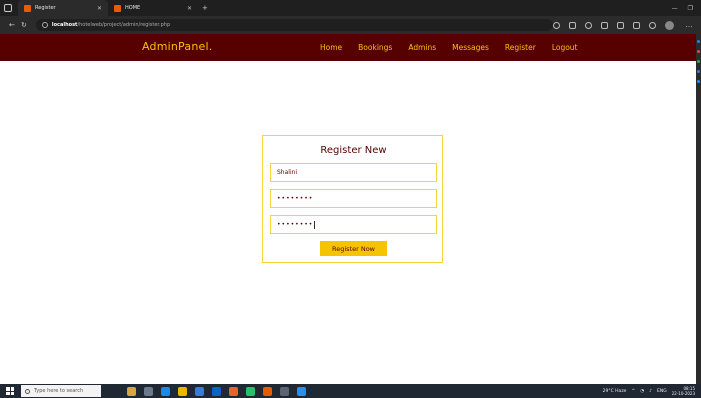 This screenshot has height=398, width=701. I want to click on favorites-icon, so click(621, 25).